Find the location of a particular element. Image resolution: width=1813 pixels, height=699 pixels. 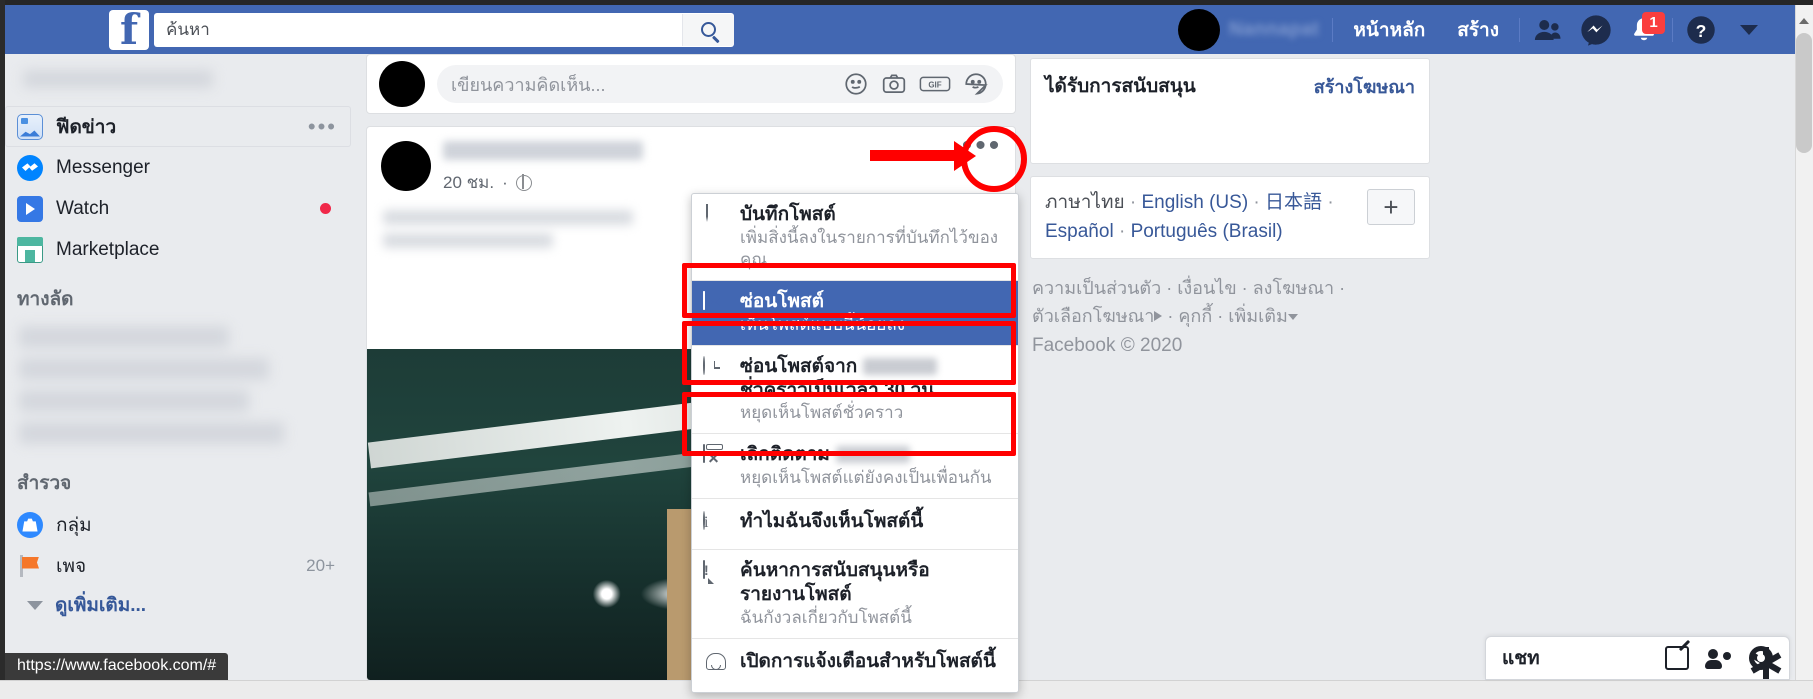

post-meta: 20 ชม. · is located at coordinates (543, 182).